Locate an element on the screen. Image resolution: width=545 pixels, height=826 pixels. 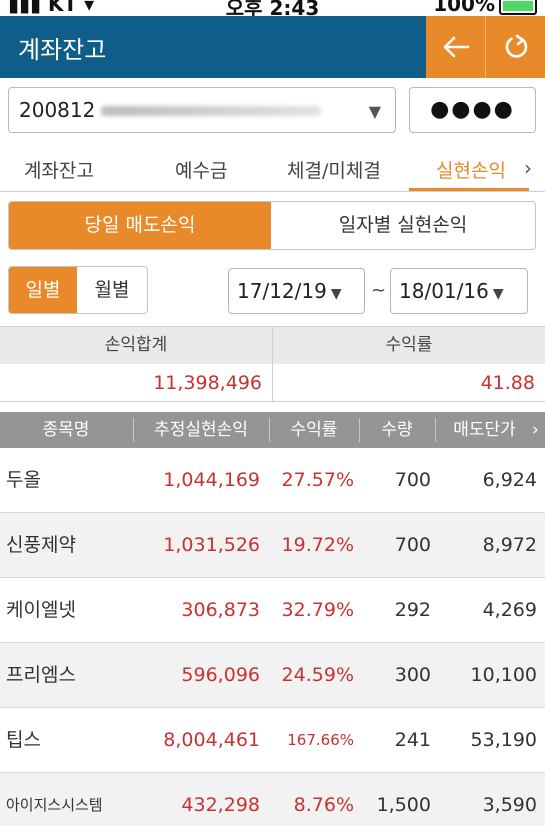
realized-pl: 1,031,526 is located at coordinates (211, 545).